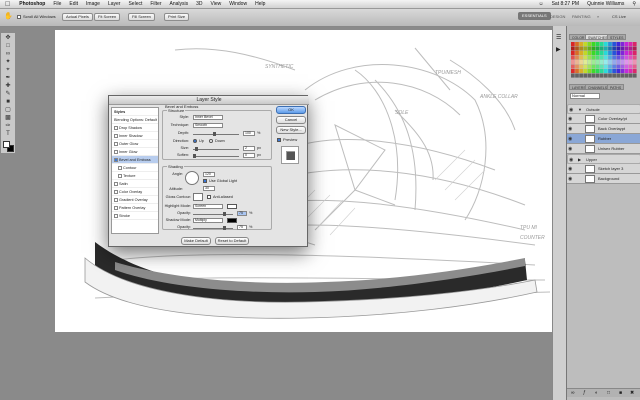 This screenshot has width=640, height=400. Describe the element at coordinates (238, 4) in the screenshot. I see `menu-window: Window` at that location.